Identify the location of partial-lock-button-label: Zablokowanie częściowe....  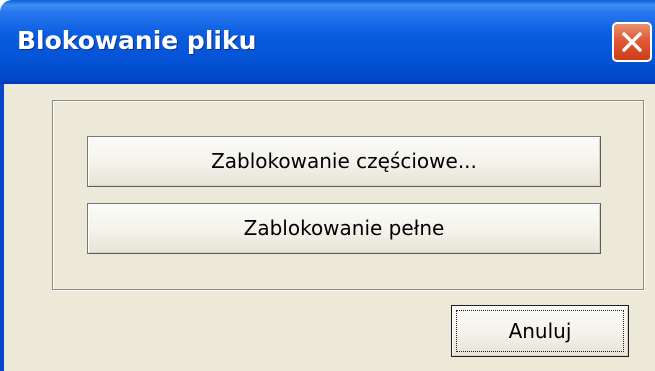
(344, 161).